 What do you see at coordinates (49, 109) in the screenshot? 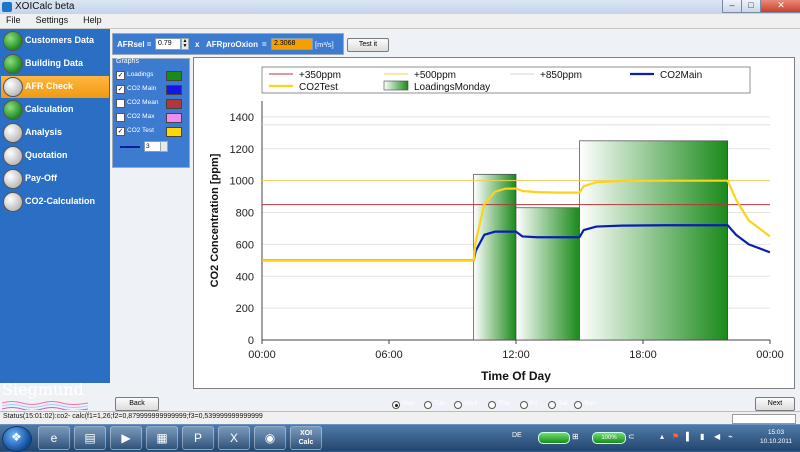
I see `nav-label: Calculation` at bounding box center [49, 109].